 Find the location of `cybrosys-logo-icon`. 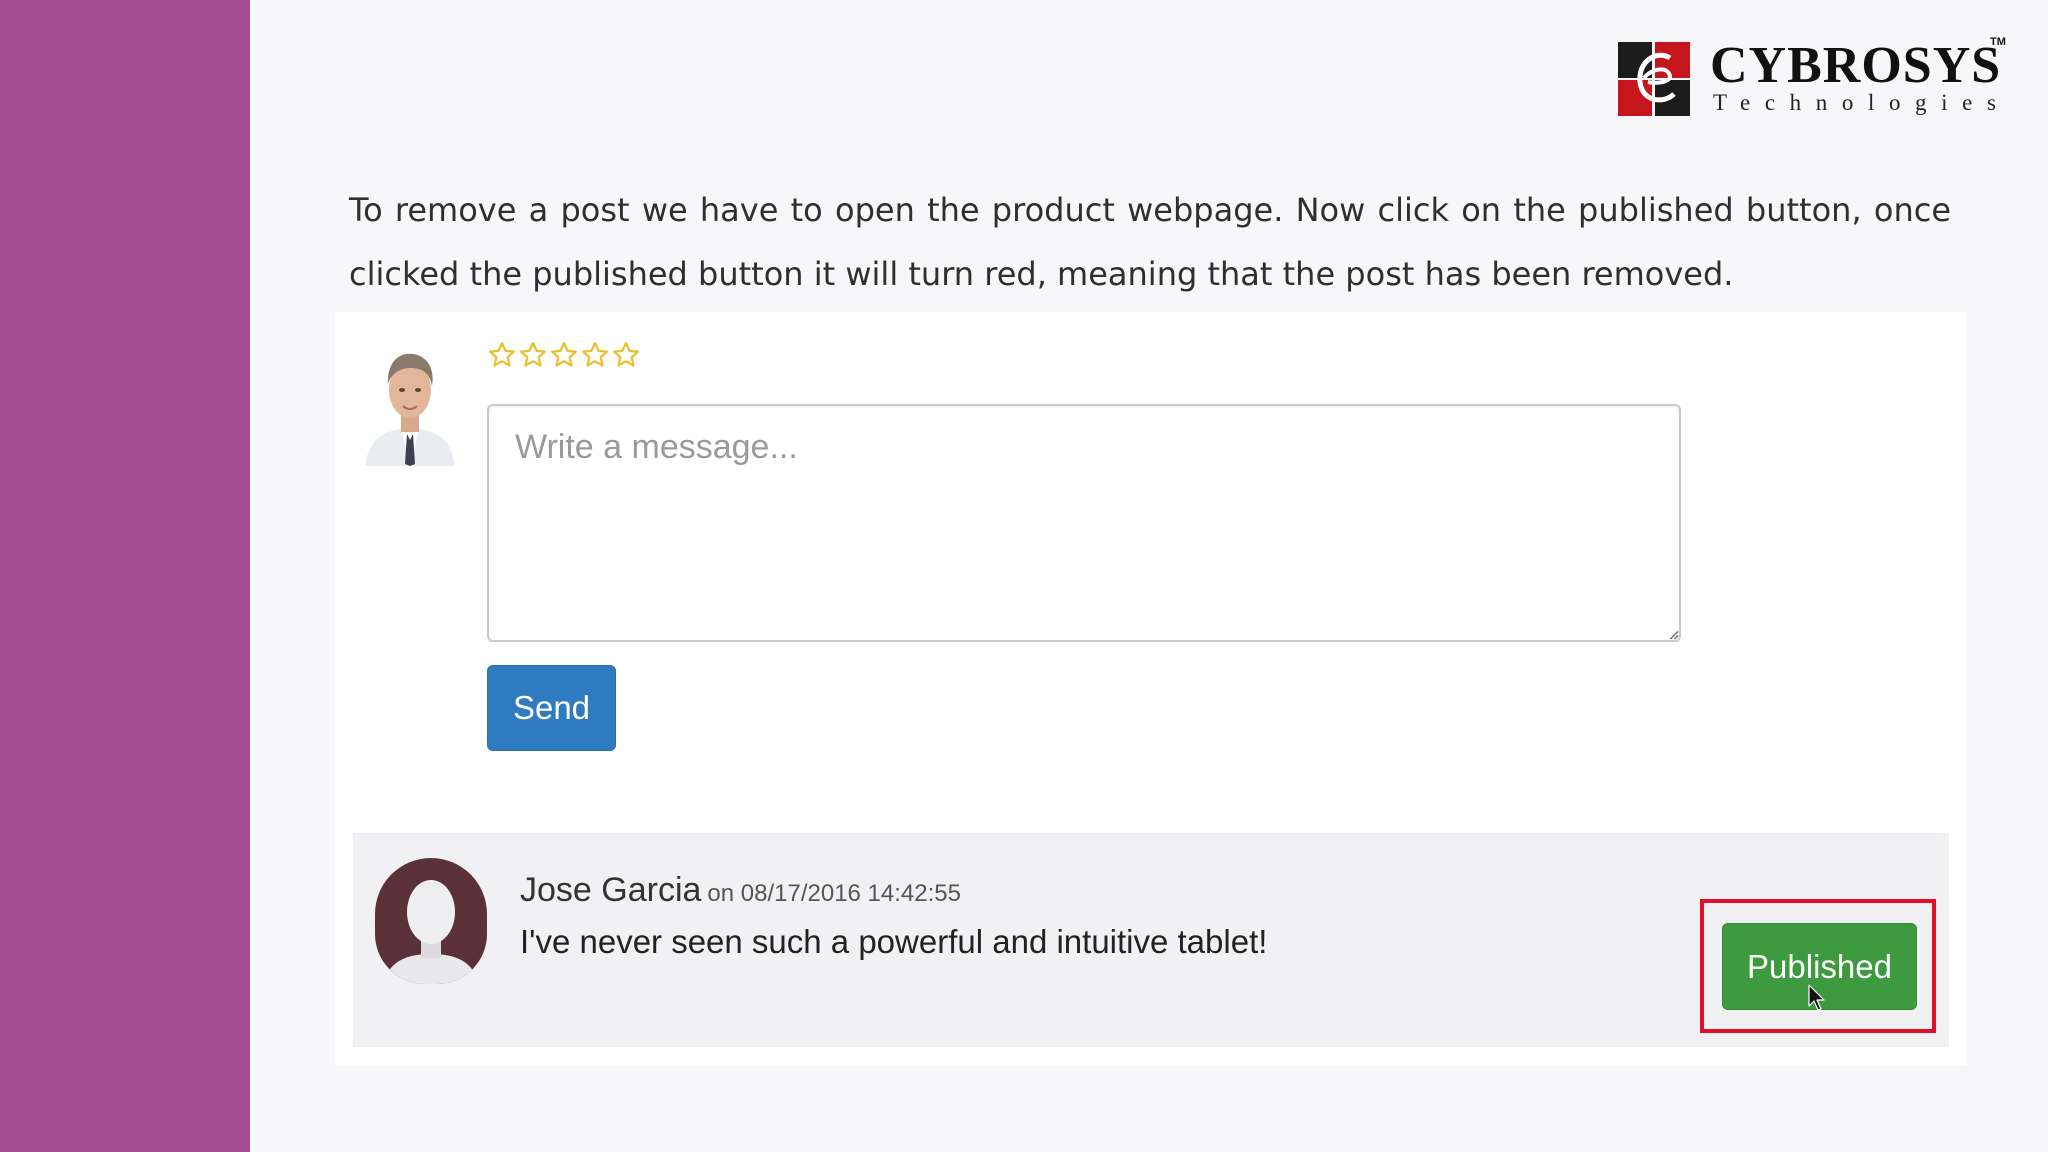

cybrosys-logo-icon is located at coordinates (1654, 79).